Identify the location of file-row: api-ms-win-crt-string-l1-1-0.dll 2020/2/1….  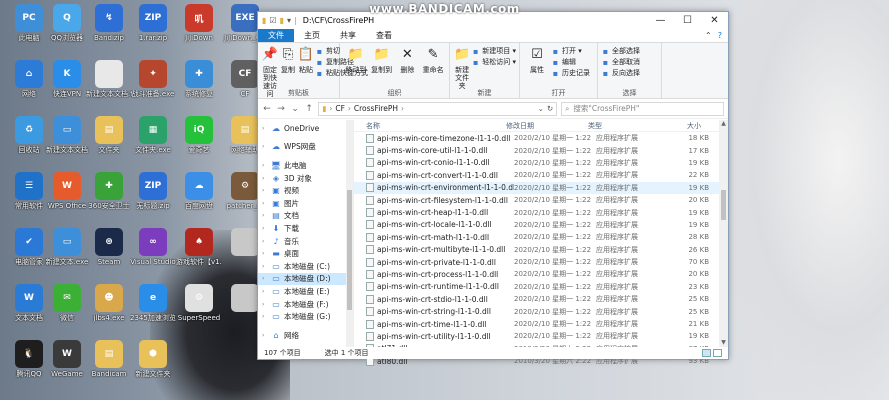
(541, 311).